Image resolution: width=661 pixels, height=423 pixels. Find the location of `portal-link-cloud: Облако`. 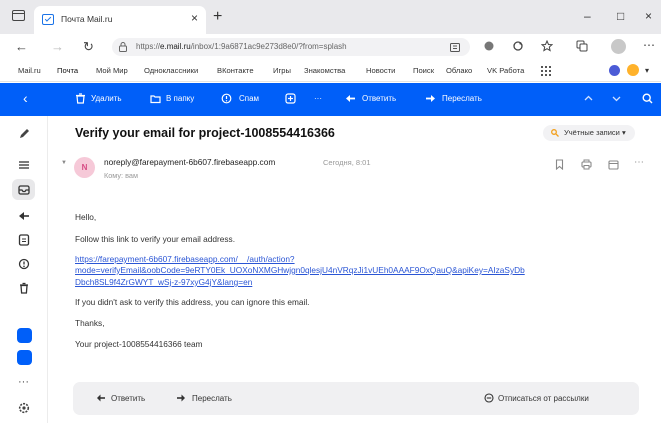

portal-link-cloud: Облако is located at coordinates (459, 70).